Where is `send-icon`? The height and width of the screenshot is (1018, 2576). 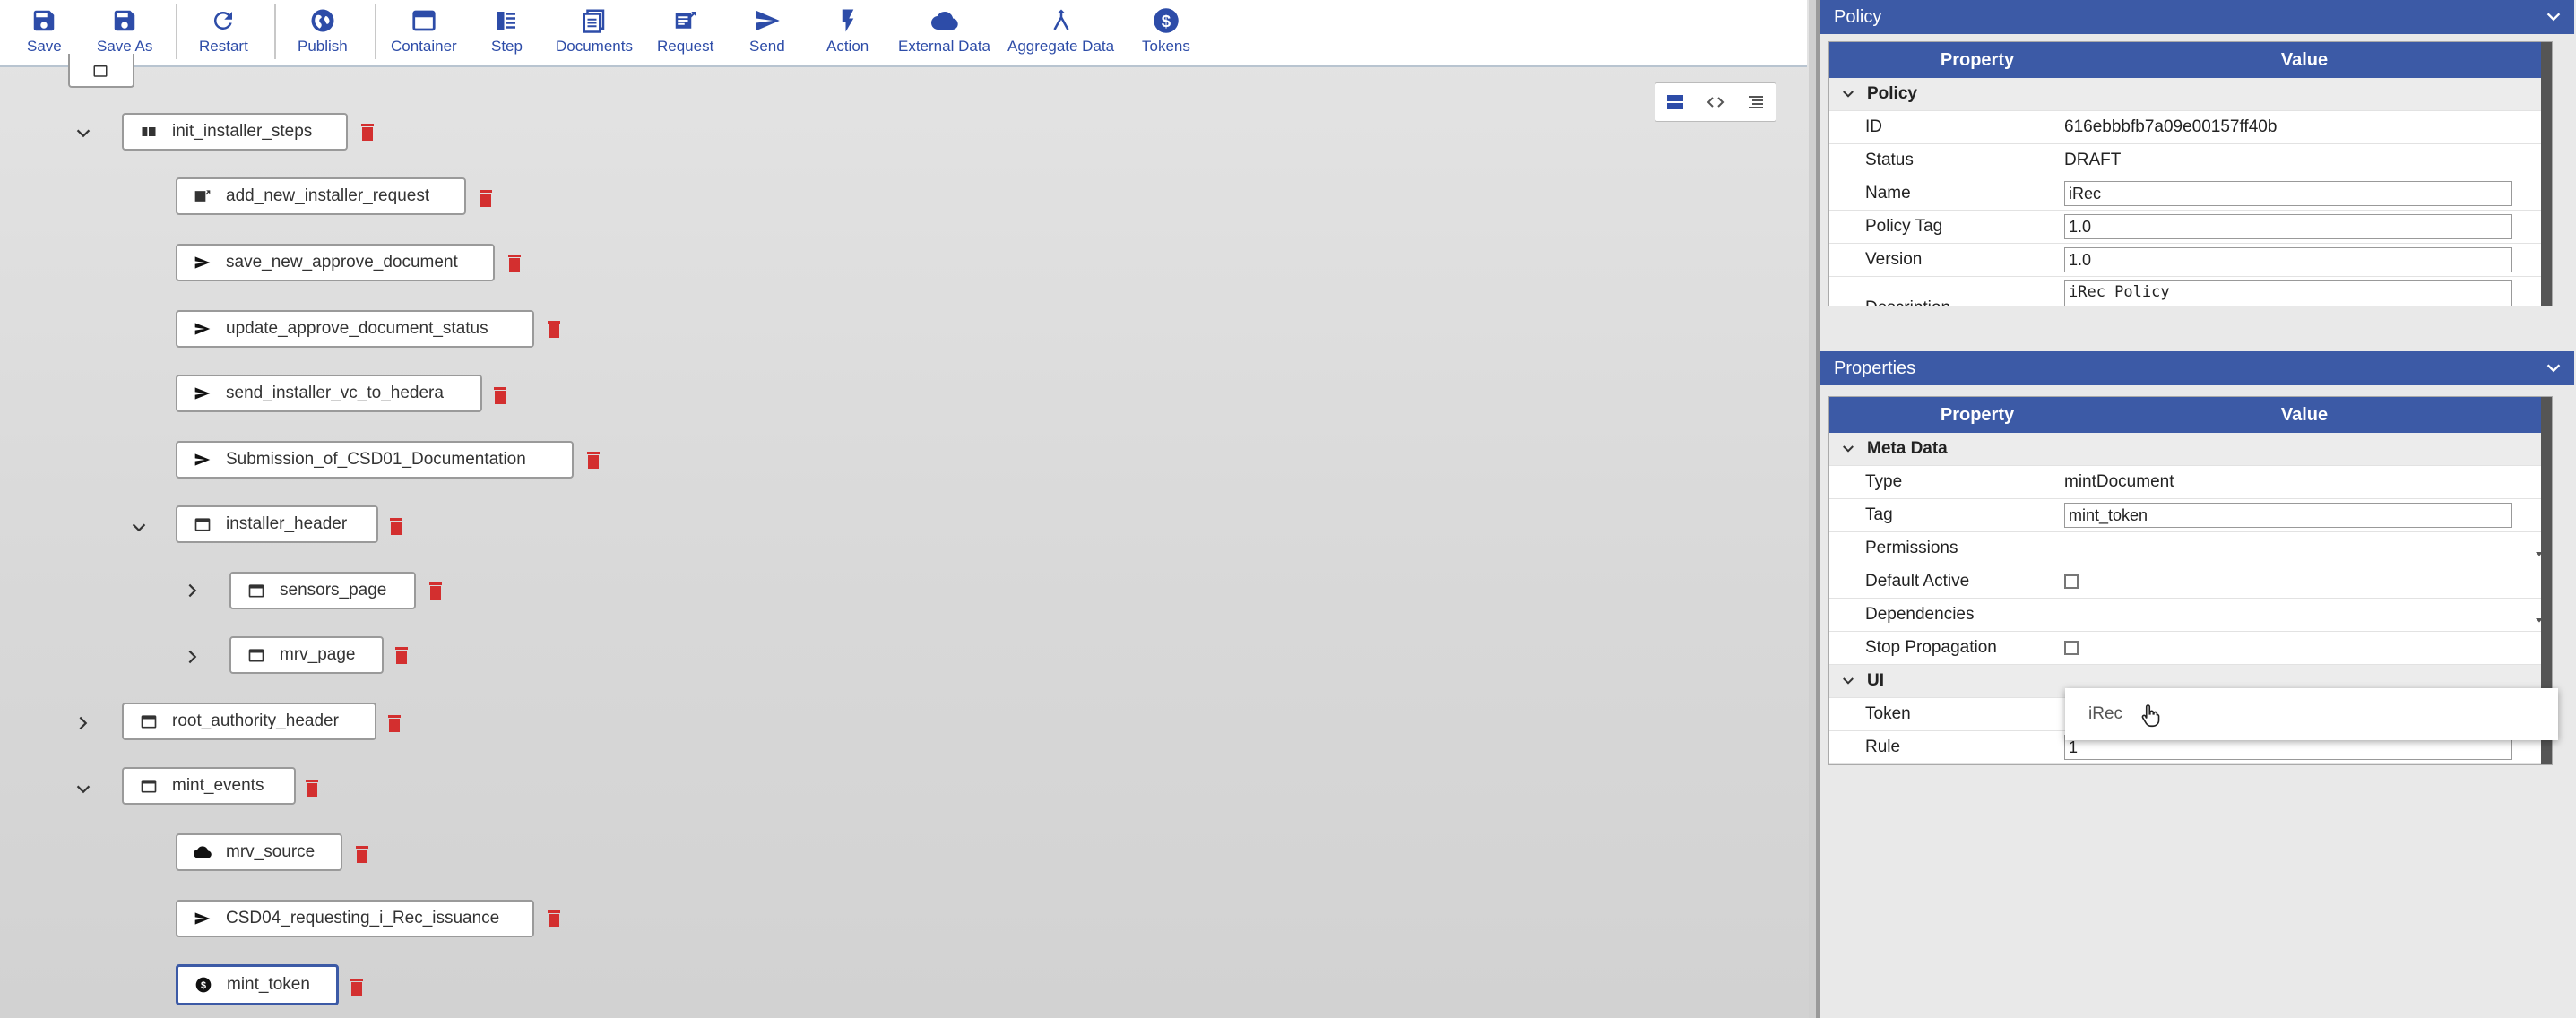
send-icon is located at coordinates (203, 460).